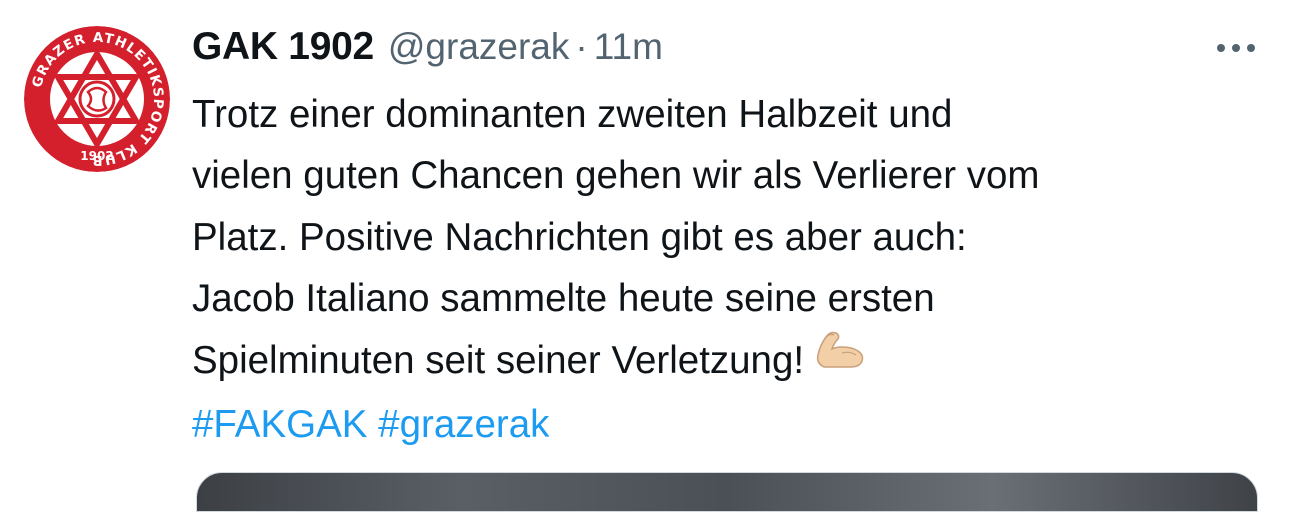  Describe the element at coordinates (479, 47) in the screenshot. I see `user-handle: @grazerak` at that location.